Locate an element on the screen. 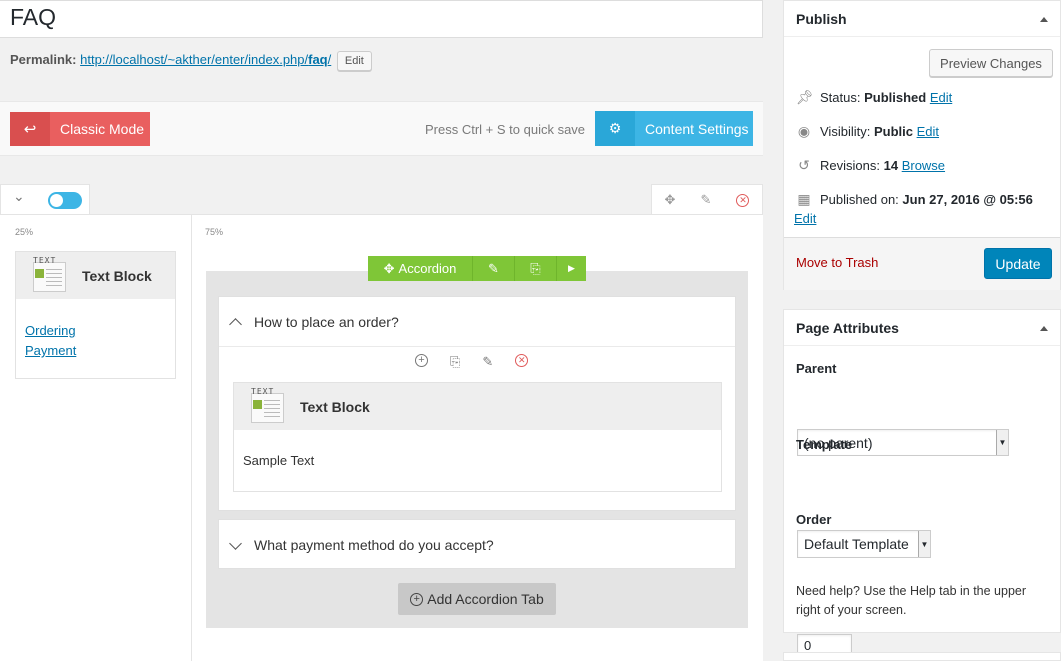 This screenshot has height=661, width=1061. pin-icon: 📌︎ is located at coordinates (805, 97).